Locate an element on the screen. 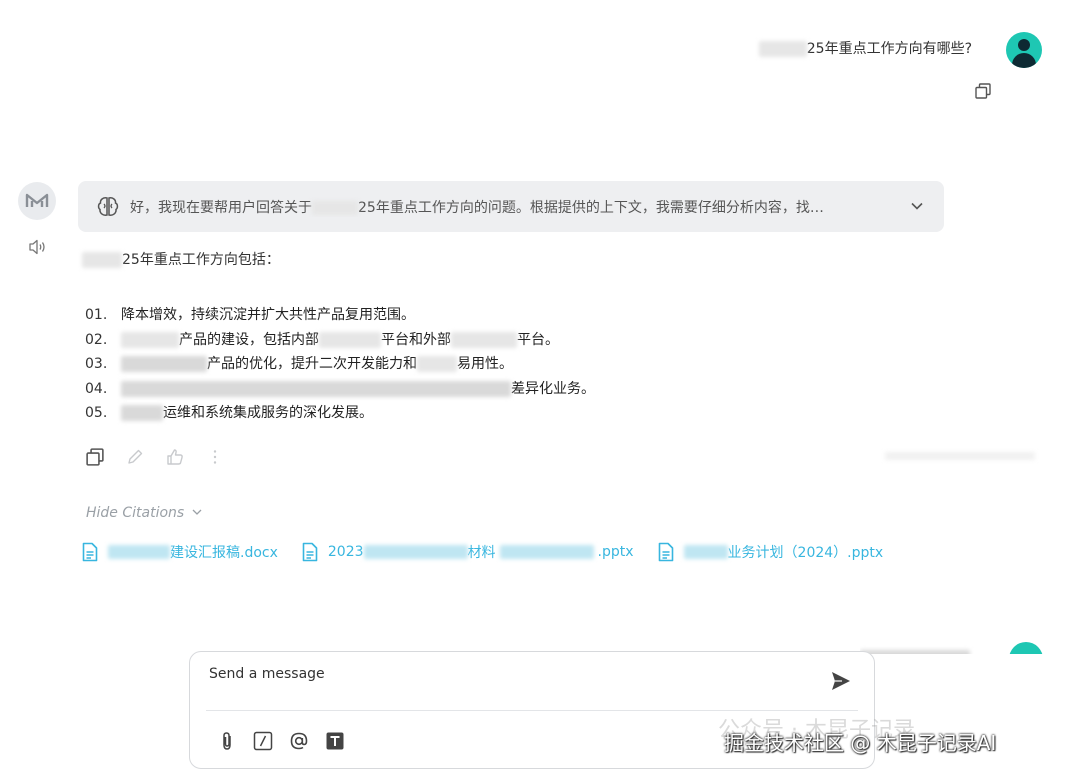 Image resolution: width=1080 pixels, height=777 pixels. paperclip-icon is located at coordinates (227, 741).